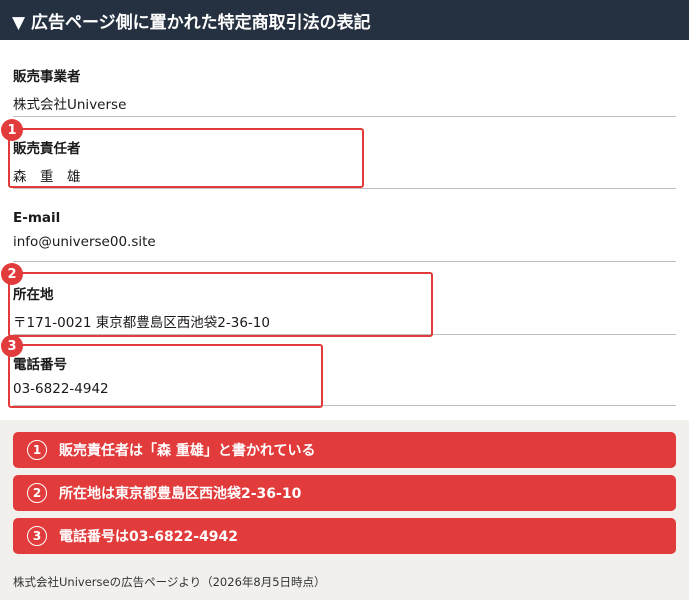  What do you see at coordinates (344, 536) in the screenshot?
I see `annotation-note-3: 3 電話番号は03-6822-4942` at bounding box center [344, 536].